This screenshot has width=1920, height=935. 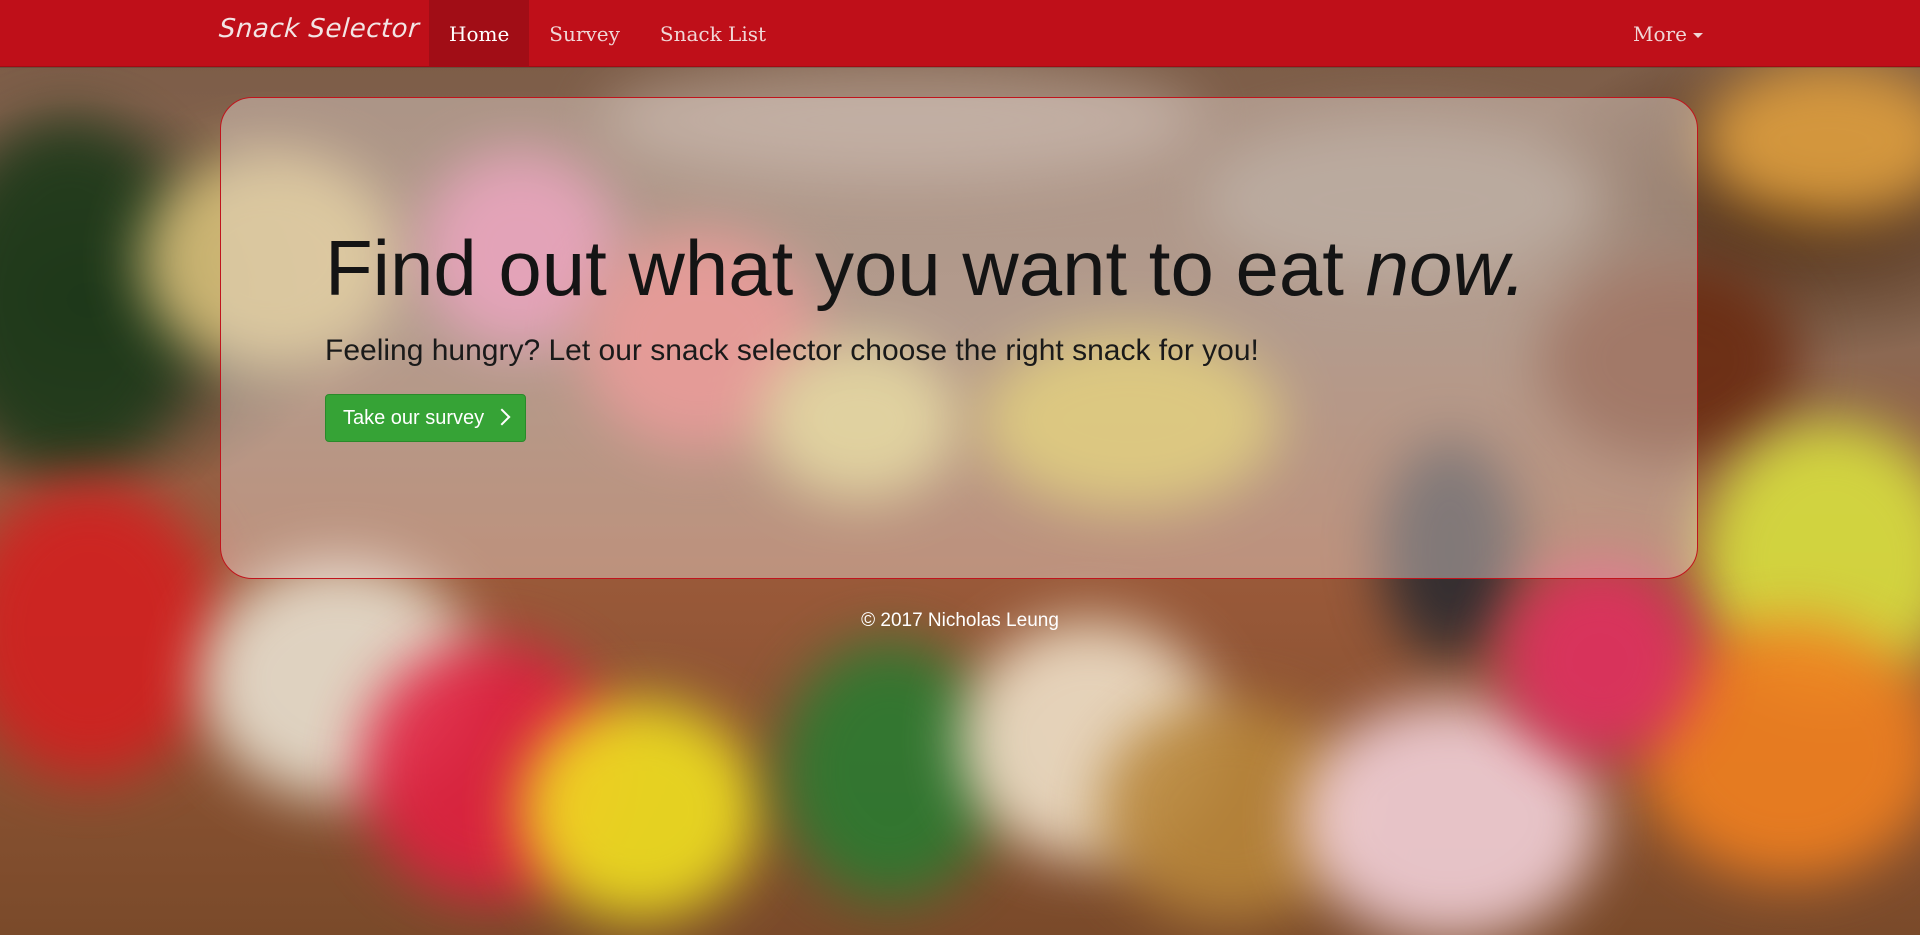 What do you see at coordinates (1660, 34) in the screenshot?
I see `more-label: More` at bounding box center [1660, 34].